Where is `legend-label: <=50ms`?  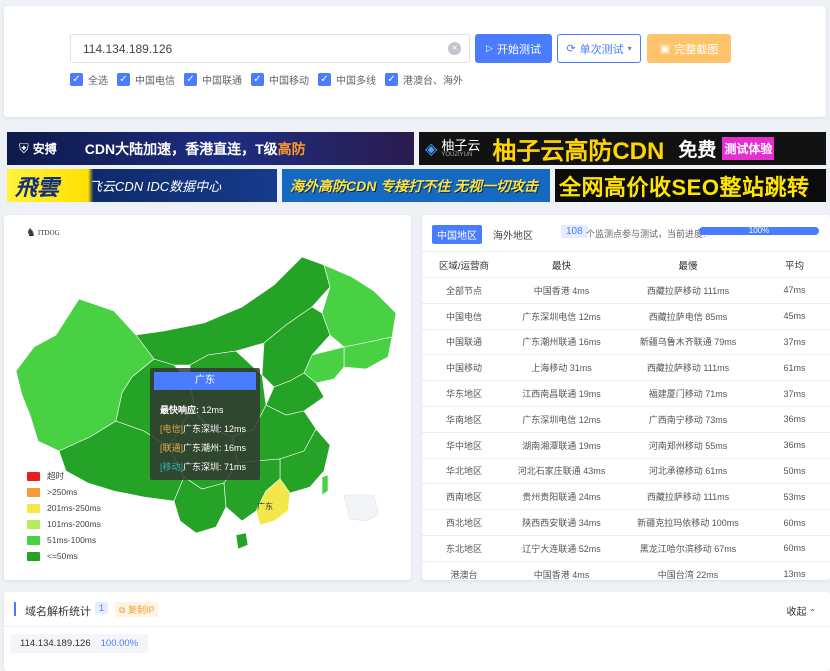 legend-label: <=50ms is located at coordinates (62, 556).